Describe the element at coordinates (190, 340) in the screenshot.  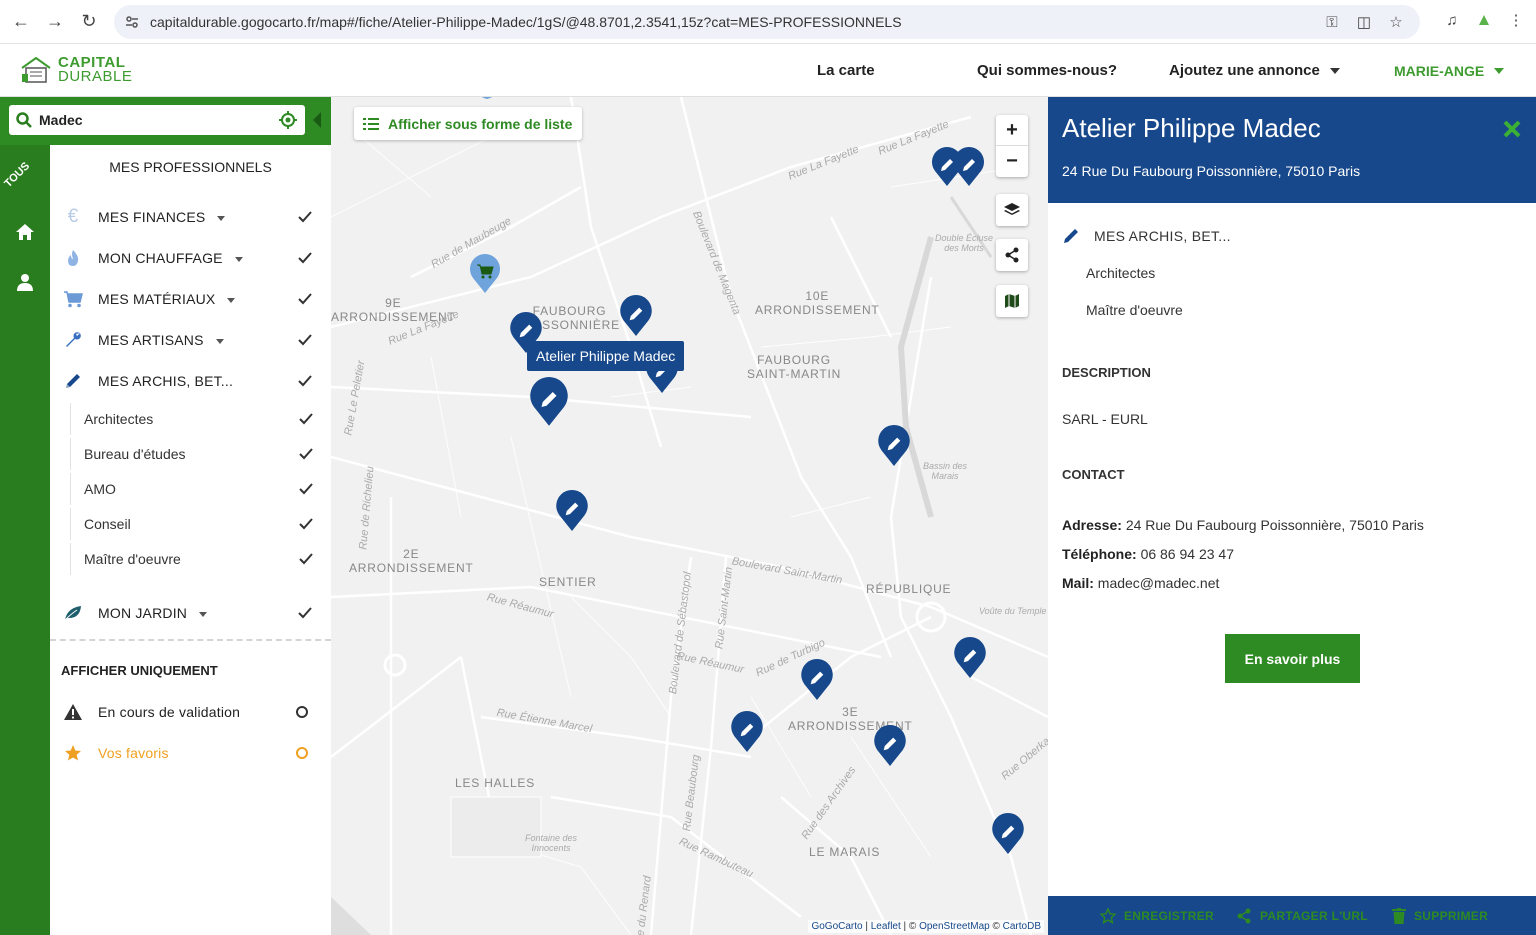
I see `category-mes-artisans: MES ARTISANS` at that location.